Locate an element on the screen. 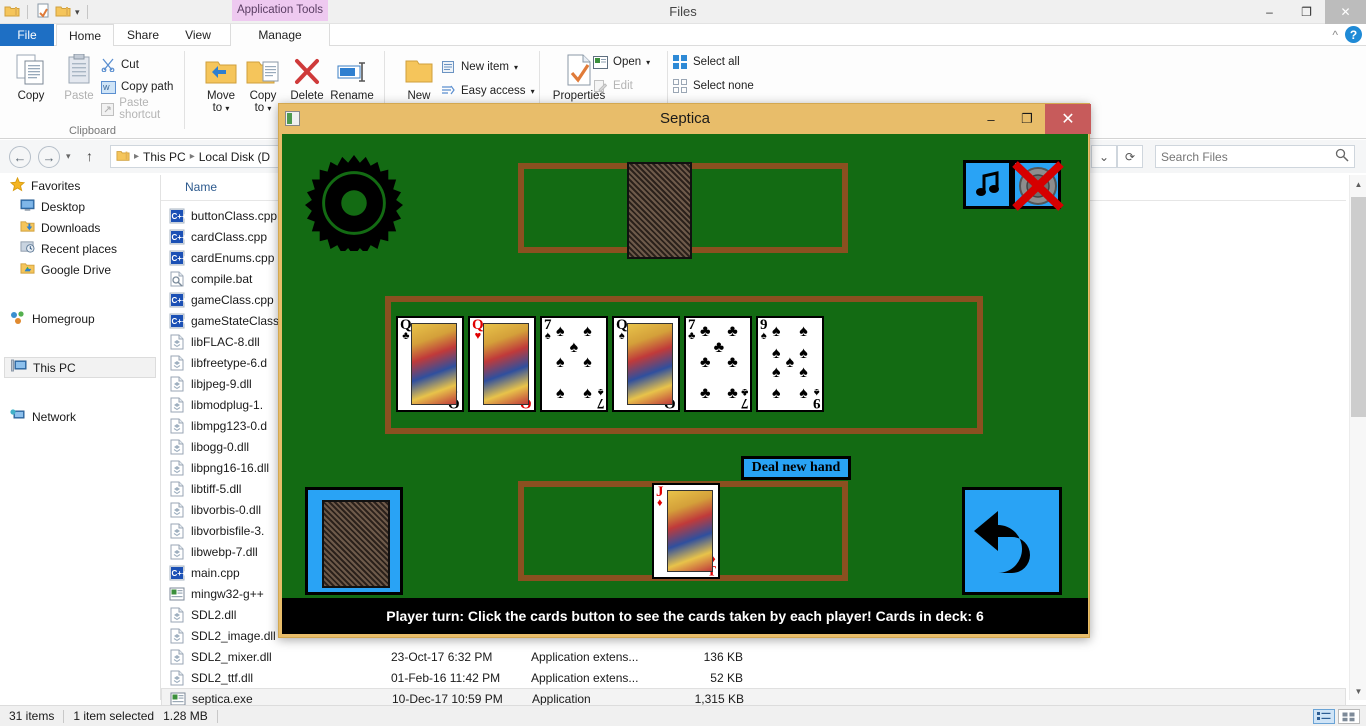 The height and width of the screenshot is (726, 1366). open-menu-item: Open ▾ is located at coordinates (621, 62).